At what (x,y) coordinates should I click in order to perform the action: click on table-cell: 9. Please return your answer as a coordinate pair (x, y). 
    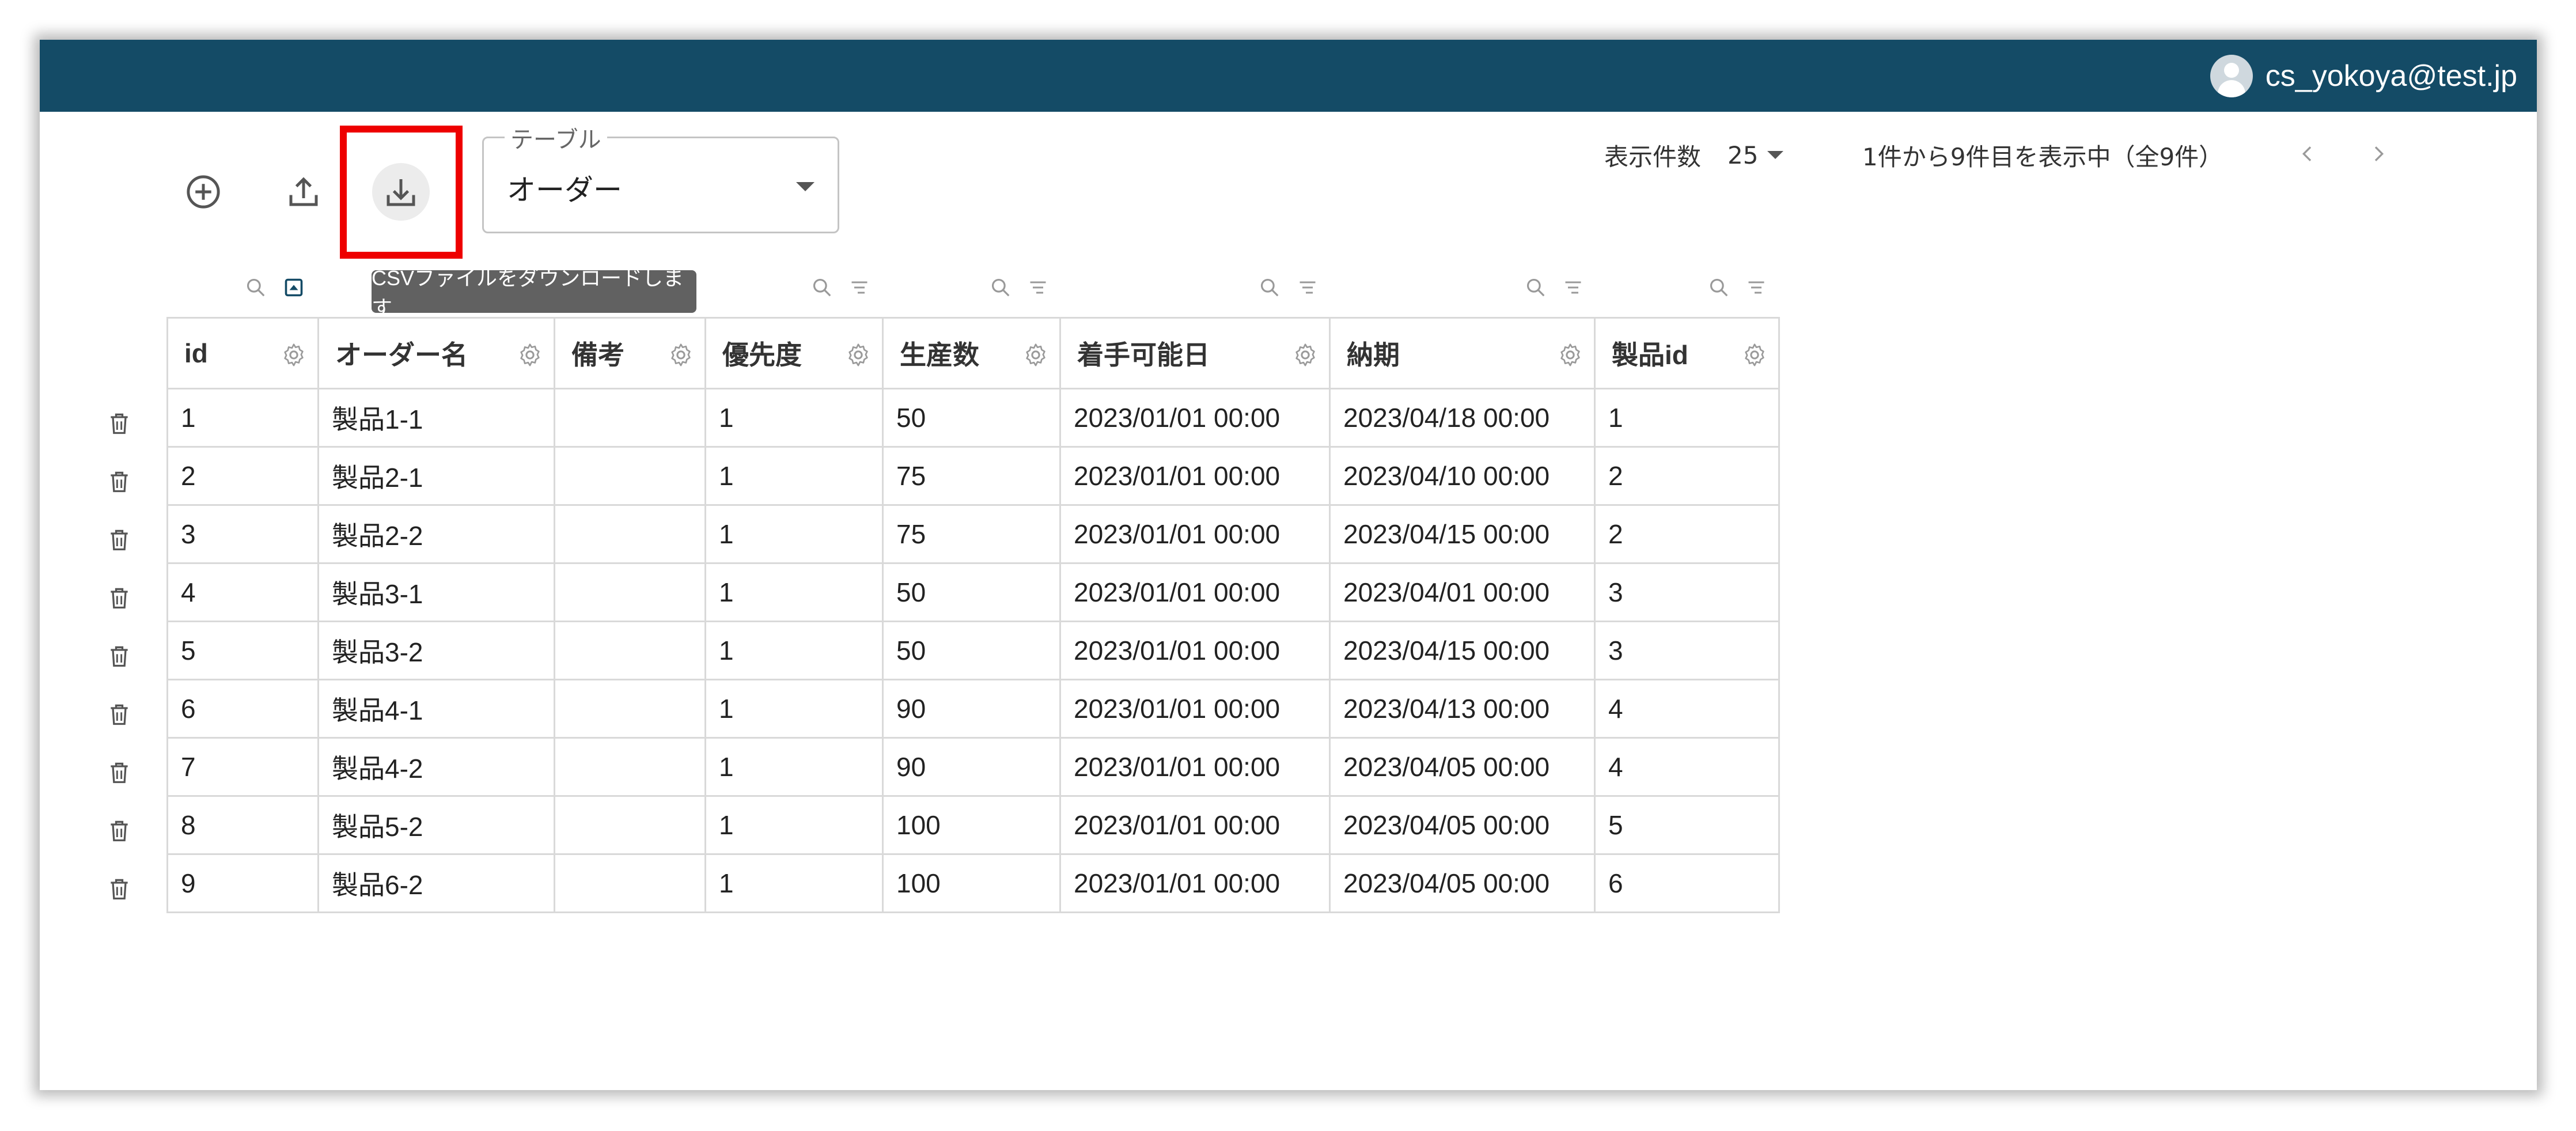
    Looking at the image, I should click on (242, 883).